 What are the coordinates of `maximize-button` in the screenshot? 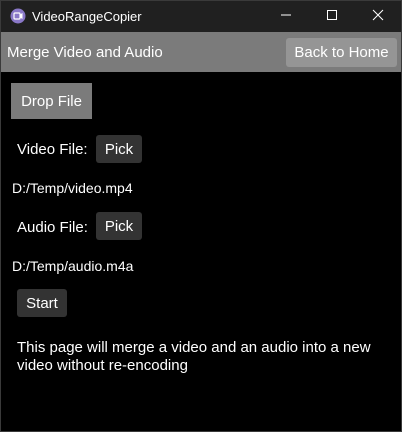 It's located at (332, 16).